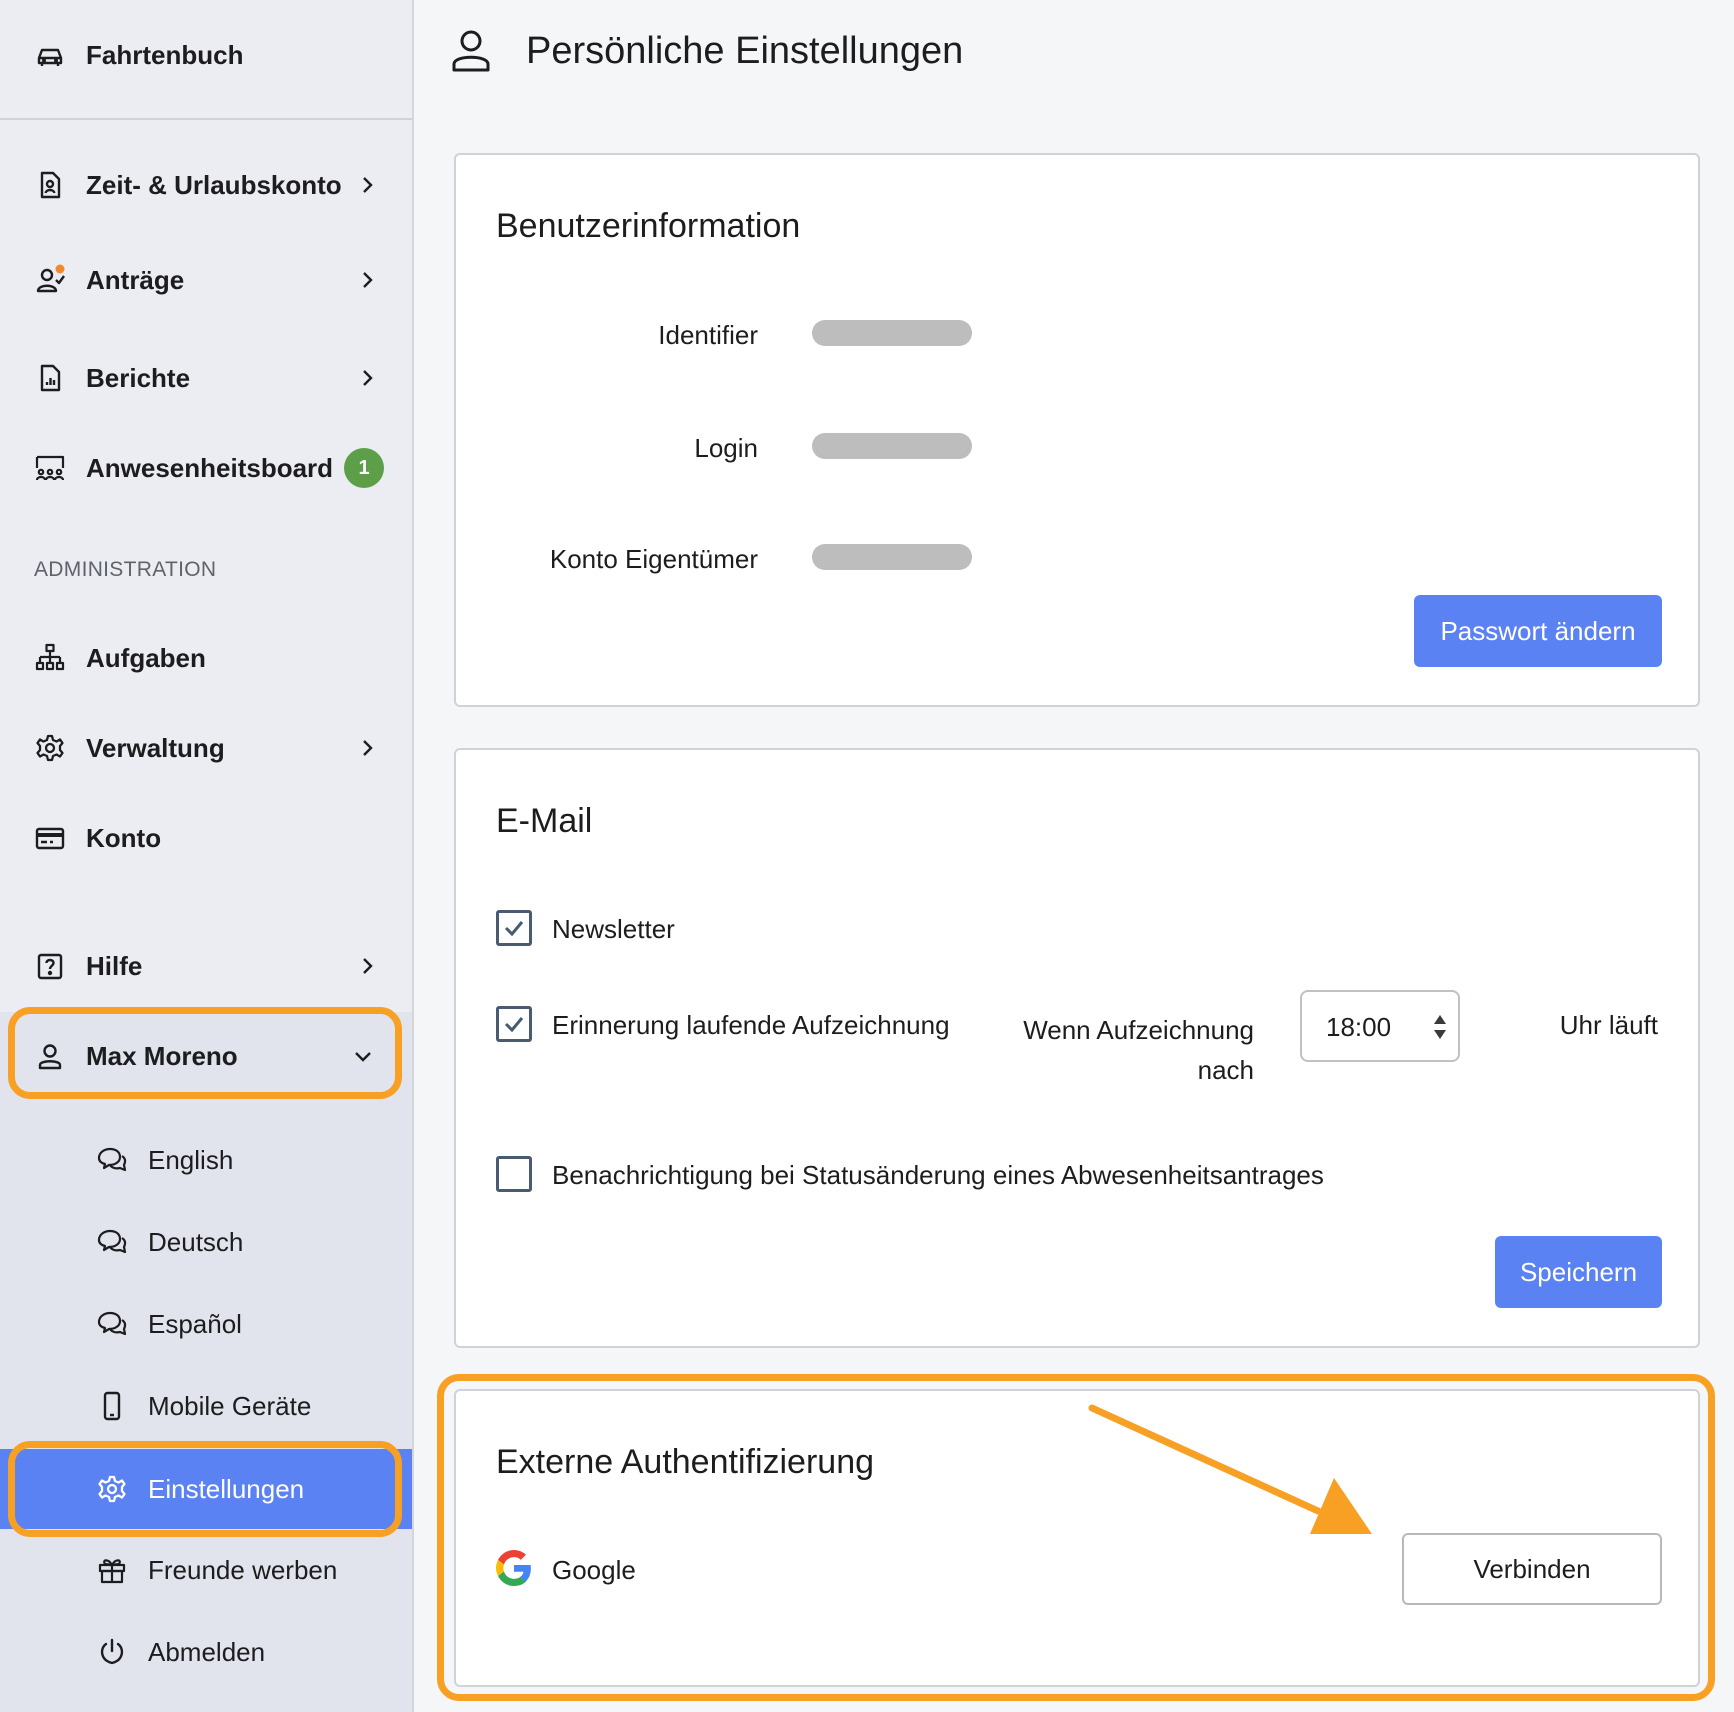  Describe the element at coordinates (1578, 1272) in the screenshot. I see `save-button: Speichern` at that location.